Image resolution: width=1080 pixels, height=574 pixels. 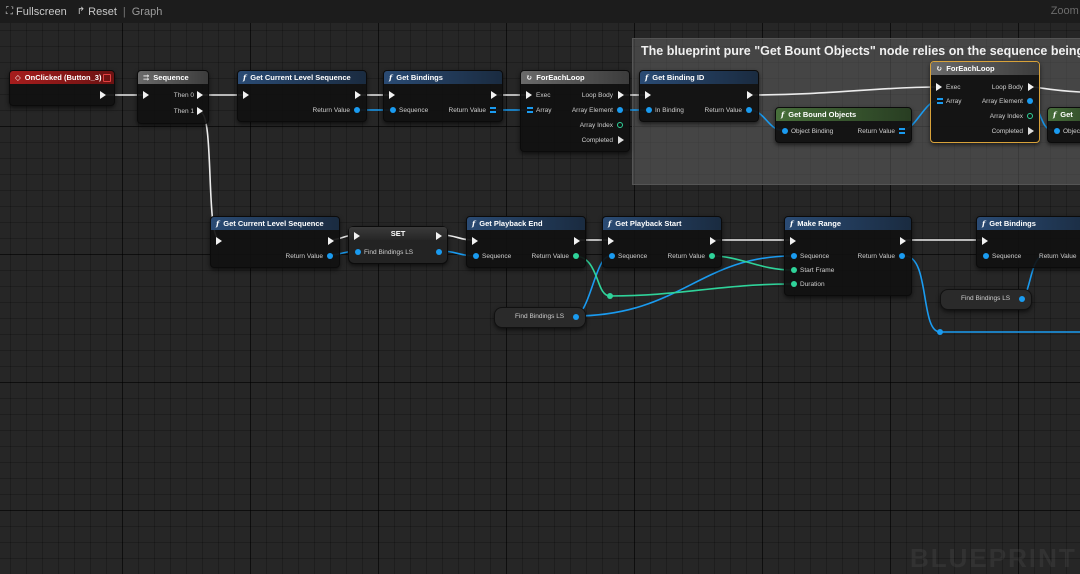 I want to click on variable-label: Find Bindings LS, so click(x=986, y=298).